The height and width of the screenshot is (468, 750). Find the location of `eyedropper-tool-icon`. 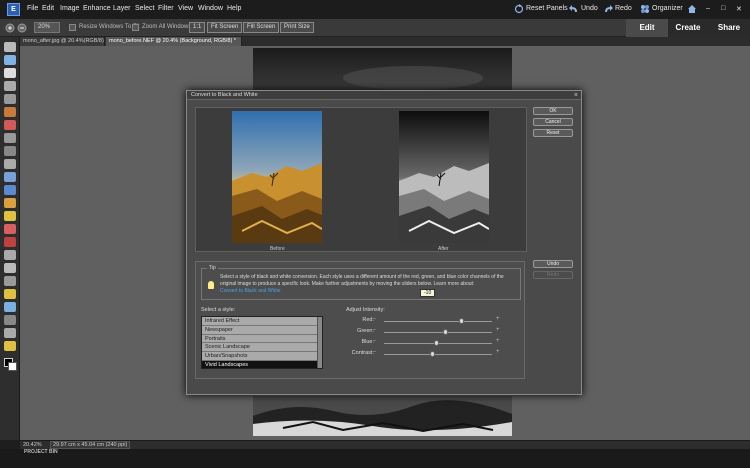

eyedropper-tool-icon is located at coordinates (10, 86).